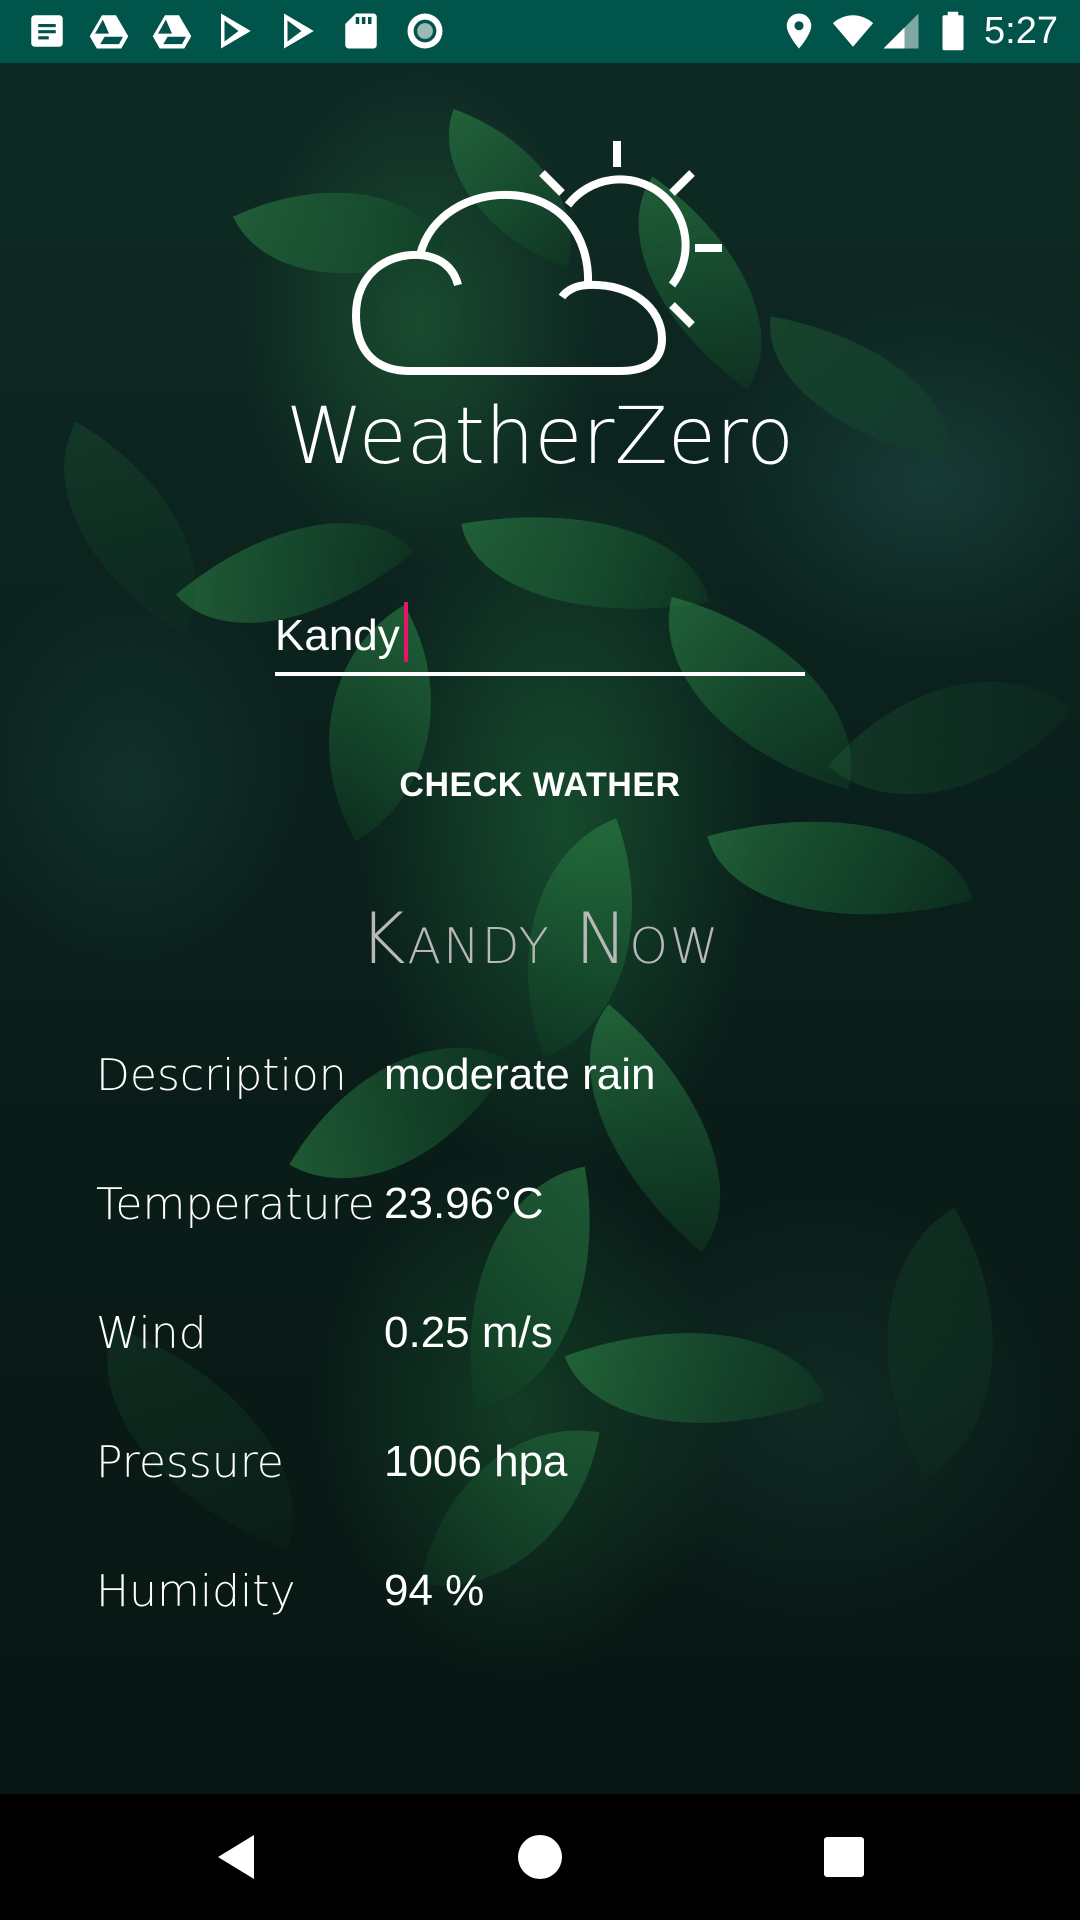 This screenshot has width=1080, height=1920. What do you see at coordinates (546, 1243) in the screenshot?
I see `detail-row-temperature: Temperature 23.96°C` at bounding box center [546, 1243].